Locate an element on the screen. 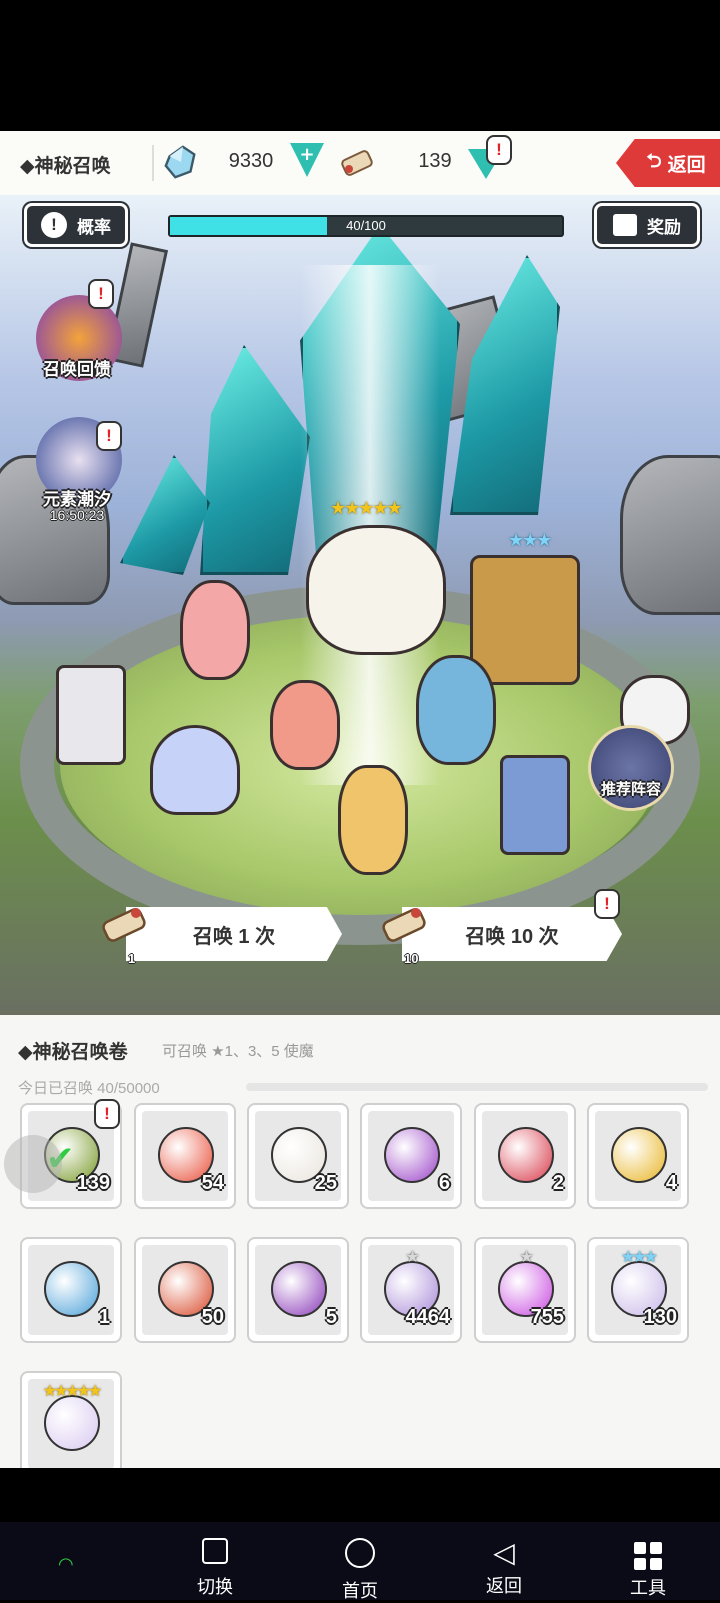 The image size is (720, 1603). item-count: 5 is located at coordinates (331, 1317).